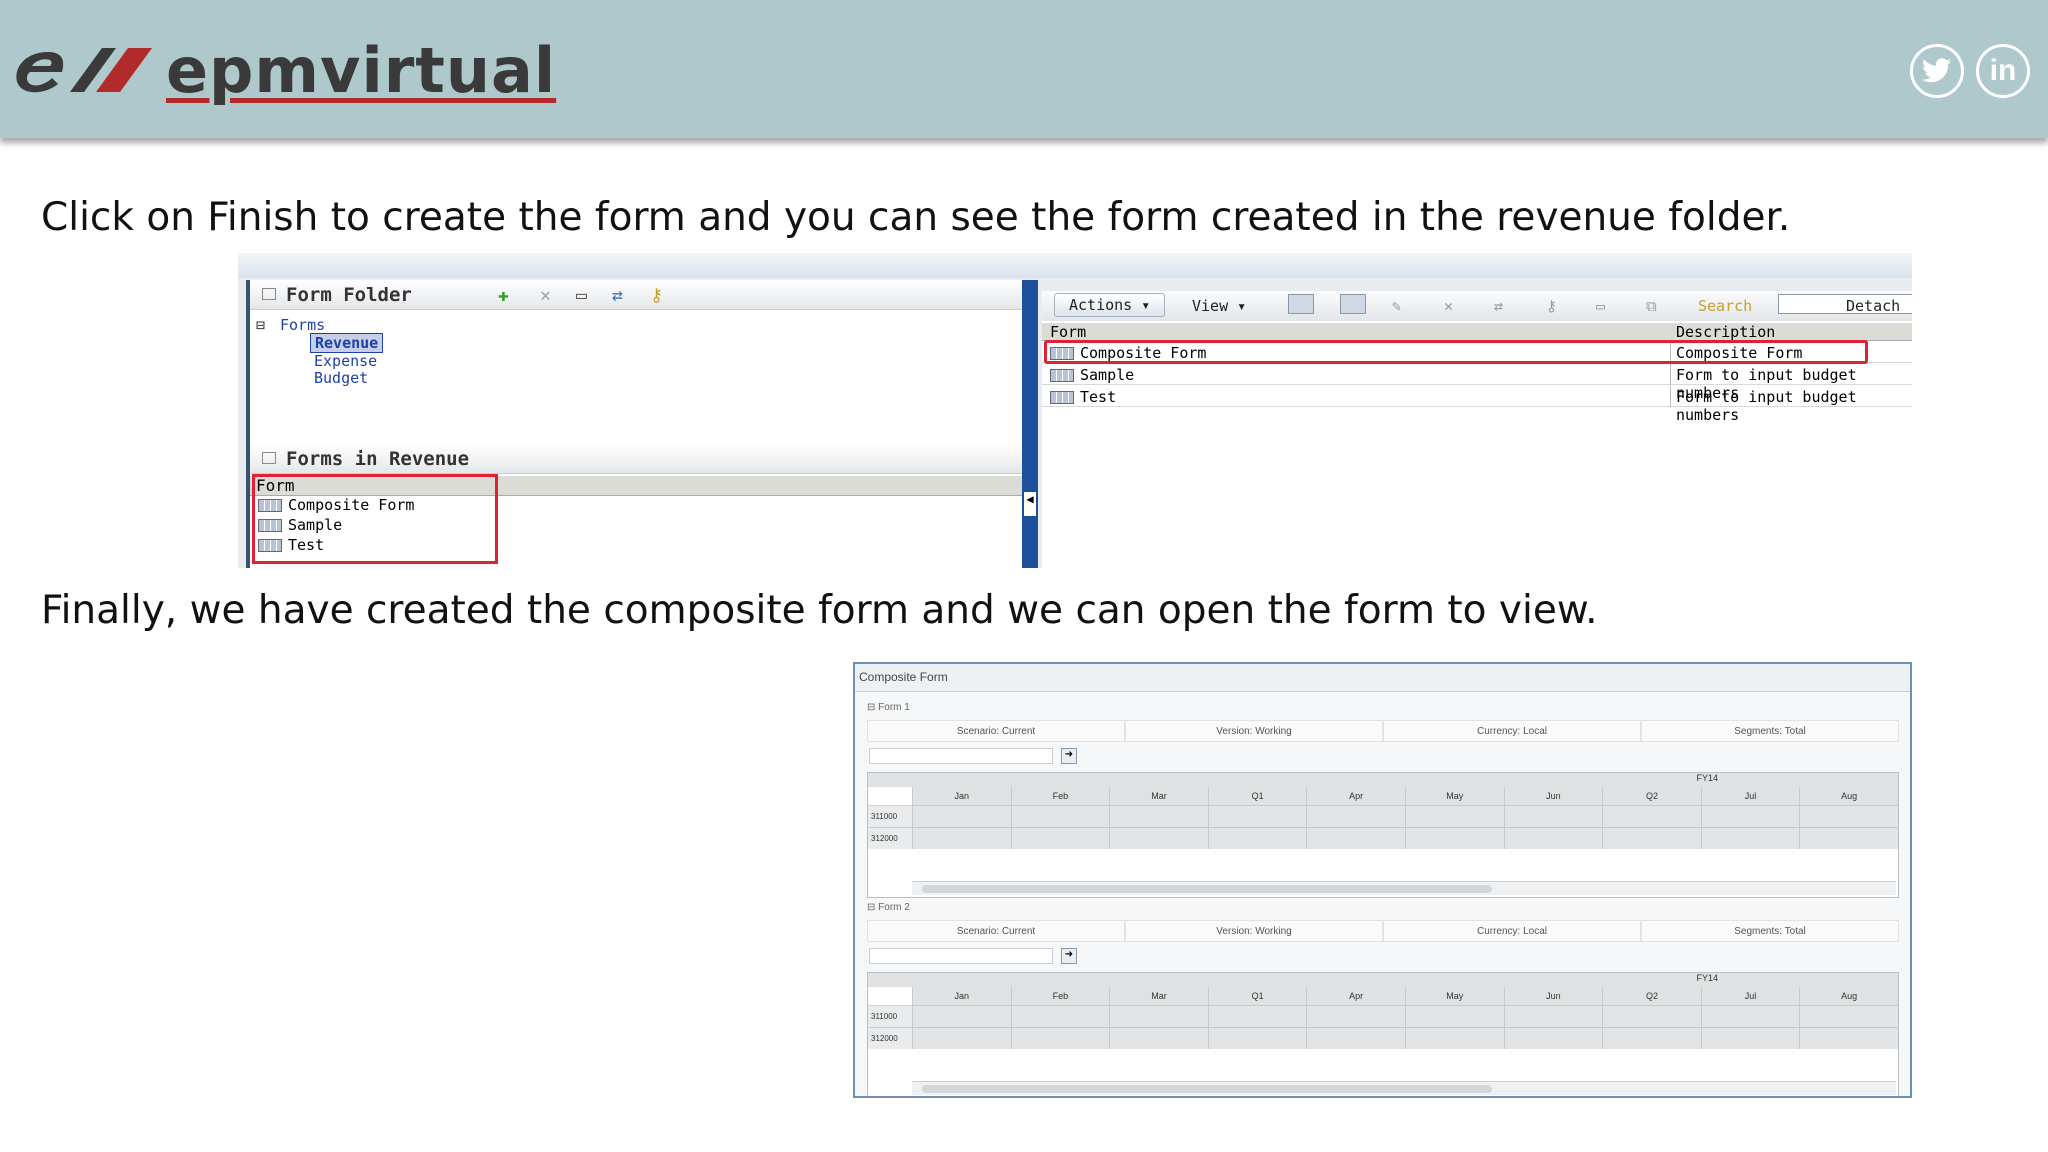 The height and width of the screenshot is (1152, 2048). I want to click on tree-item-budget: Budget, so click(341, 378).